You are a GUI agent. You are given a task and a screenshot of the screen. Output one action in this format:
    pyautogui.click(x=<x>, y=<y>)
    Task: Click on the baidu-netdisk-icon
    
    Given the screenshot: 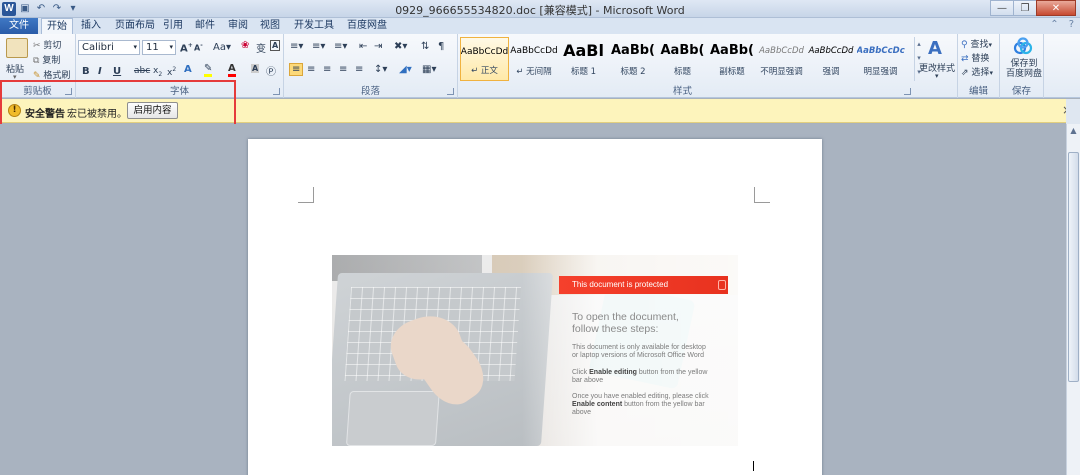 What is the action you would take?
    pyautogui.click(x=1023, y=46)
    